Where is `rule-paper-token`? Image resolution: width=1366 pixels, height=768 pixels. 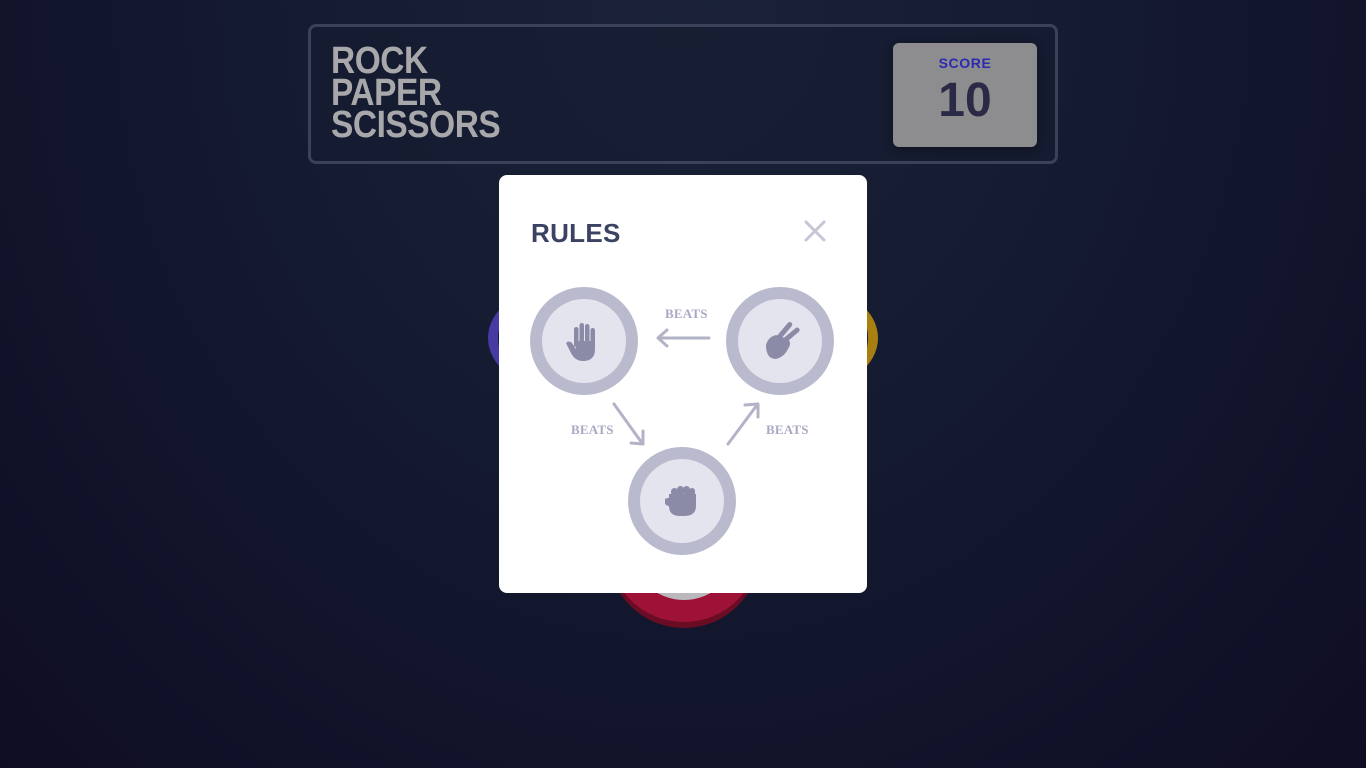
rule-paper-token is located at coordinates (584, 341).